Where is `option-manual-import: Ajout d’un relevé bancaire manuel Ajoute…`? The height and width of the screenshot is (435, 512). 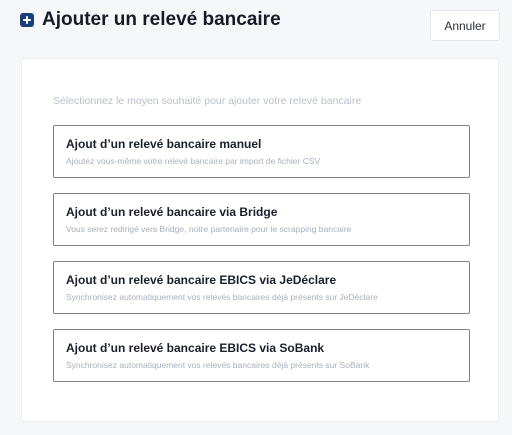 option-manual-import: Ajout d’un relevé bancaire manuel Ajoute… is located at coordinates (261, 151).